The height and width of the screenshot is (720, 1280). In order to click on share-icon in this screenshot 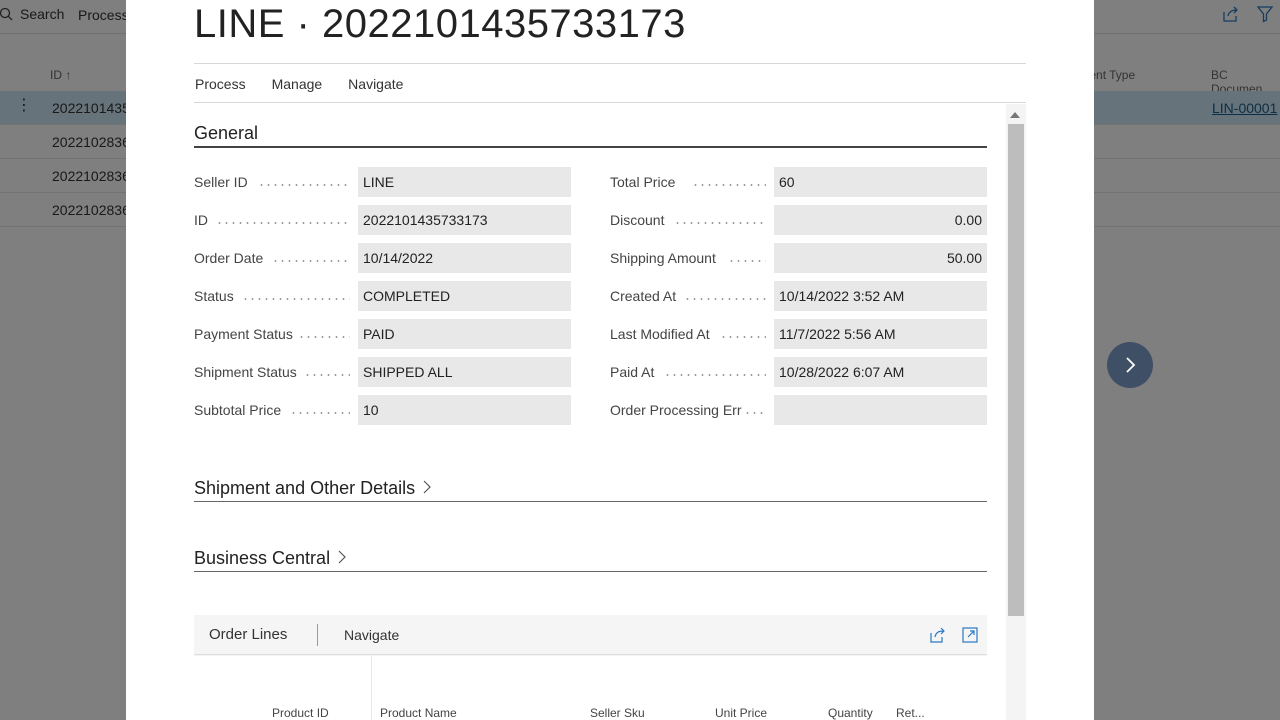, I will do `click(938, 635)`.